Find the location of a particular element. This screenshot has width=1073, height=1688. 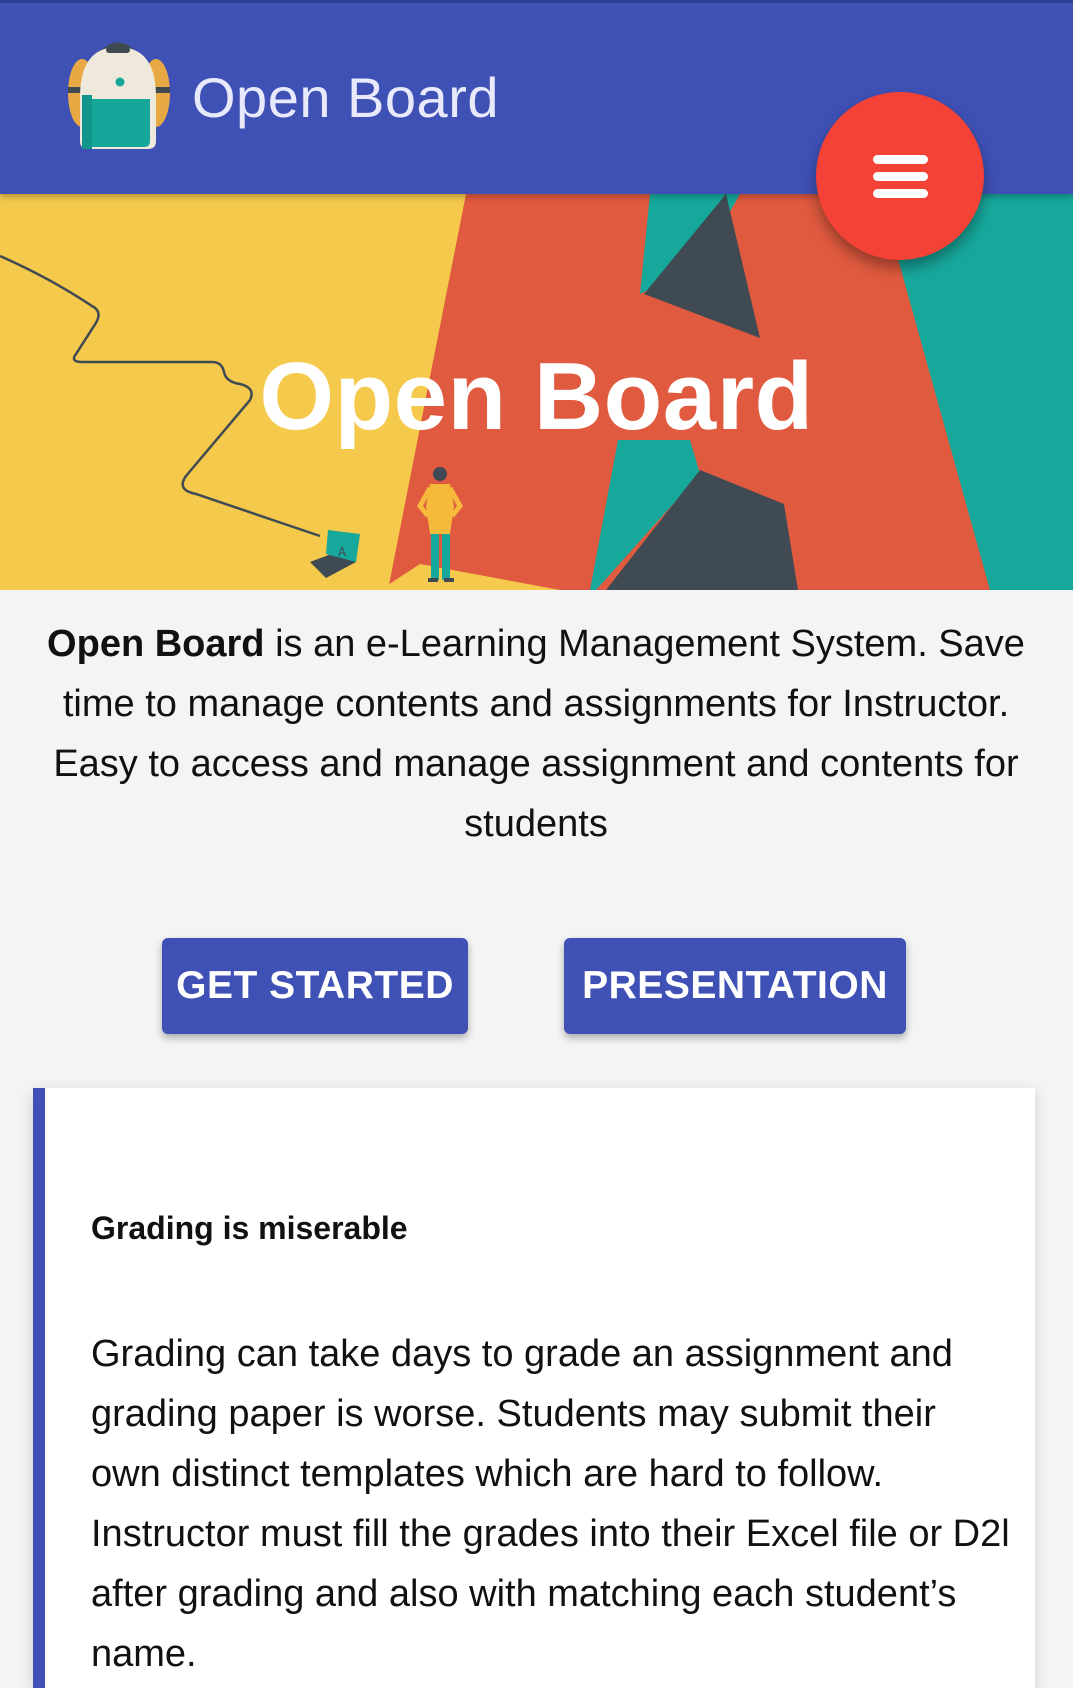

card-title: Grading is miserable is located at coordinates (249, 1228).